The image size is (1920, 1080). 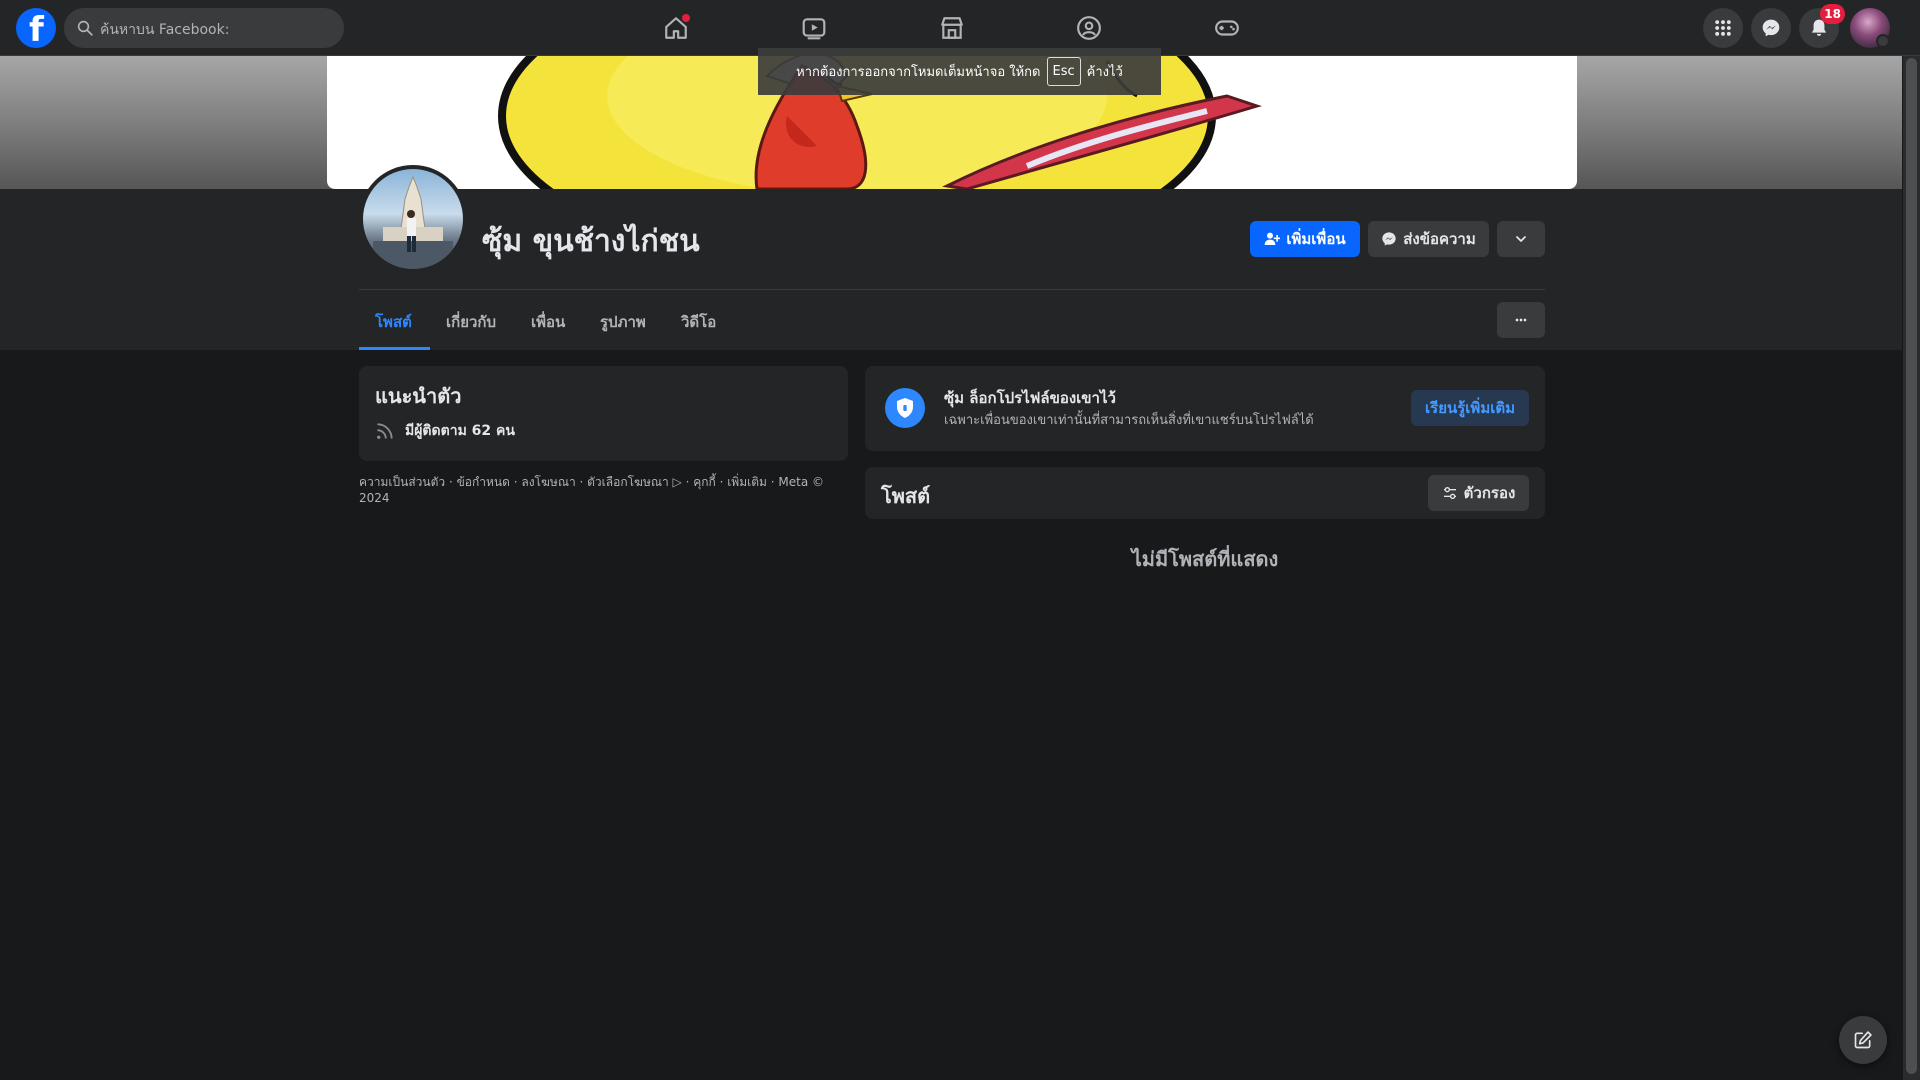 What do you see at coordinates (1439, 239) in the screenshot?
I see `send-message-label: ส่งข้อความ` at bounding box center [1439, 239].